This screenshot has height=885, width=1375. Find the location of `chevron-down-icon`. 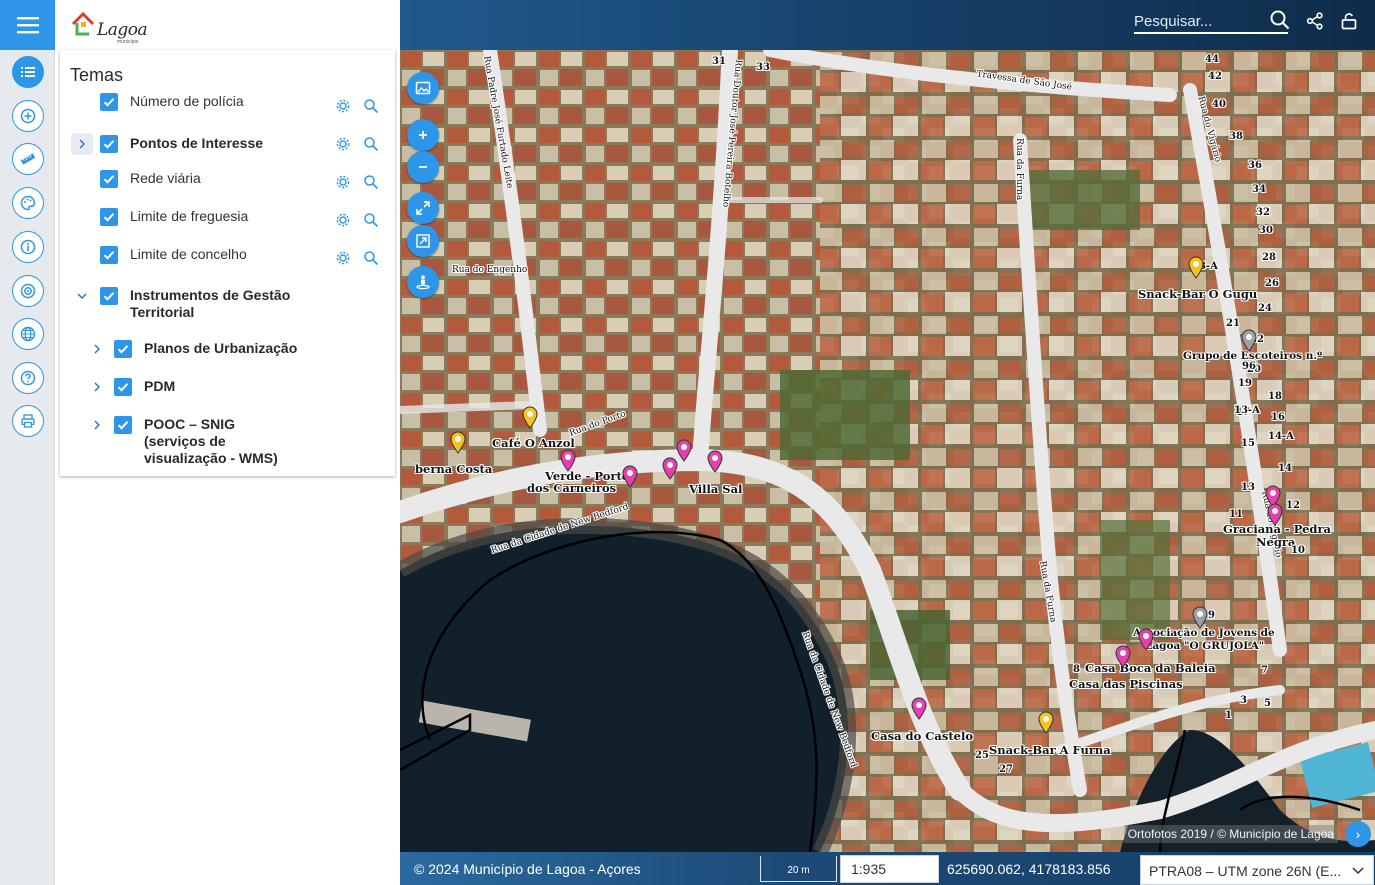

chevron-down-icon is located at coordinates (82, 296).